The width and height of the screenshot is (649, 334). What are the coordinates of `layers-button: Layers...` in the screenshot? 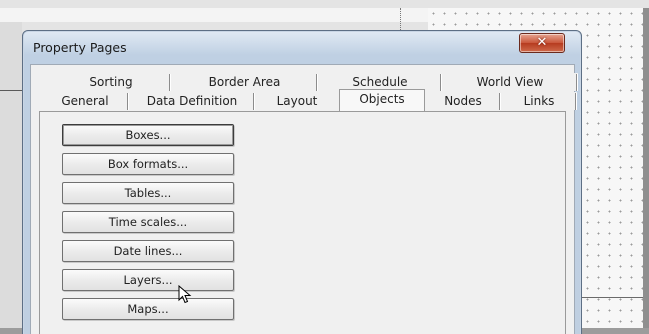 It's located at (148, 280).